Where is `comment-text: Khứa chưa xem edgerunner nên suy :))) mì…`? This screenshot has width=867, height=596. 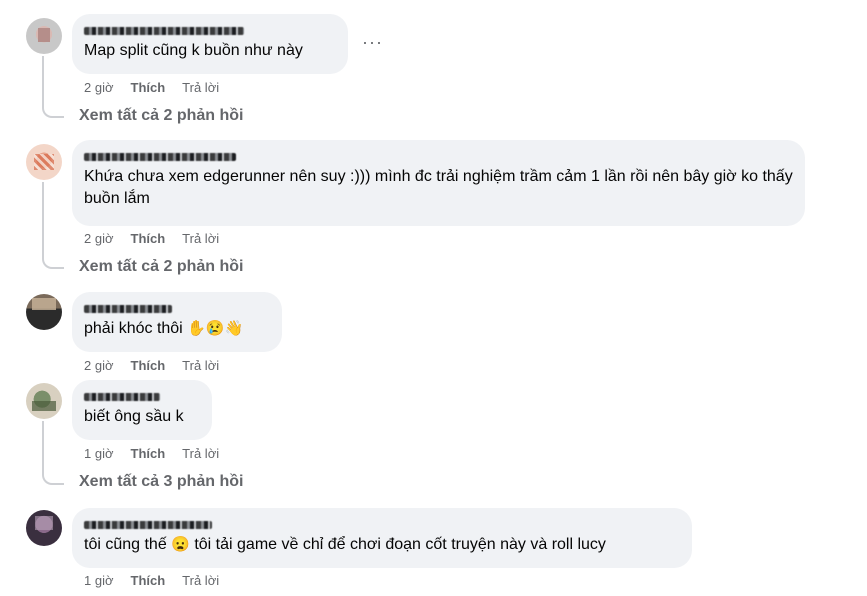 comment-text: Khứa chưa xem edgerunner nên suy :))) mì… is located at coordinates (438, 187).